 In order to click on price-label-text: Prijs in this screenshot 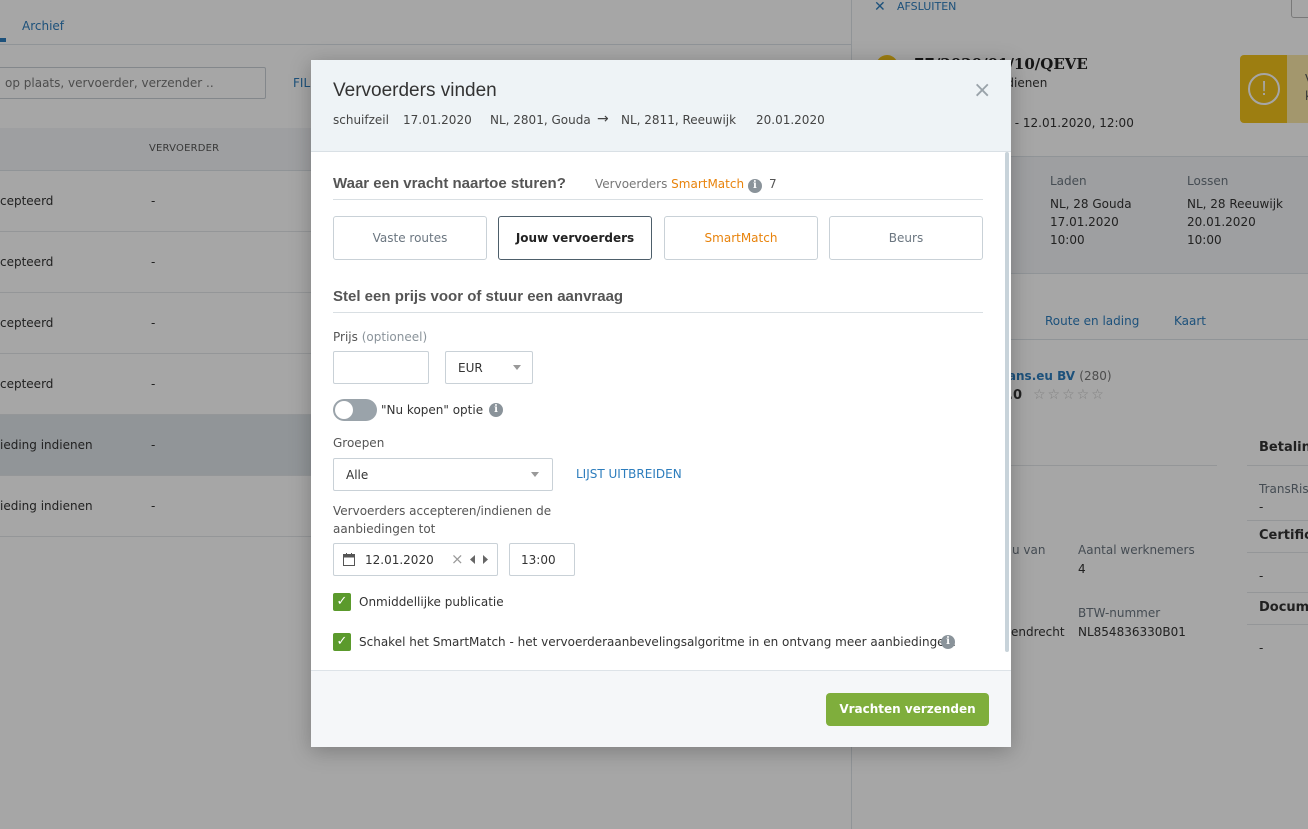, I will do `click(345, 337)`.